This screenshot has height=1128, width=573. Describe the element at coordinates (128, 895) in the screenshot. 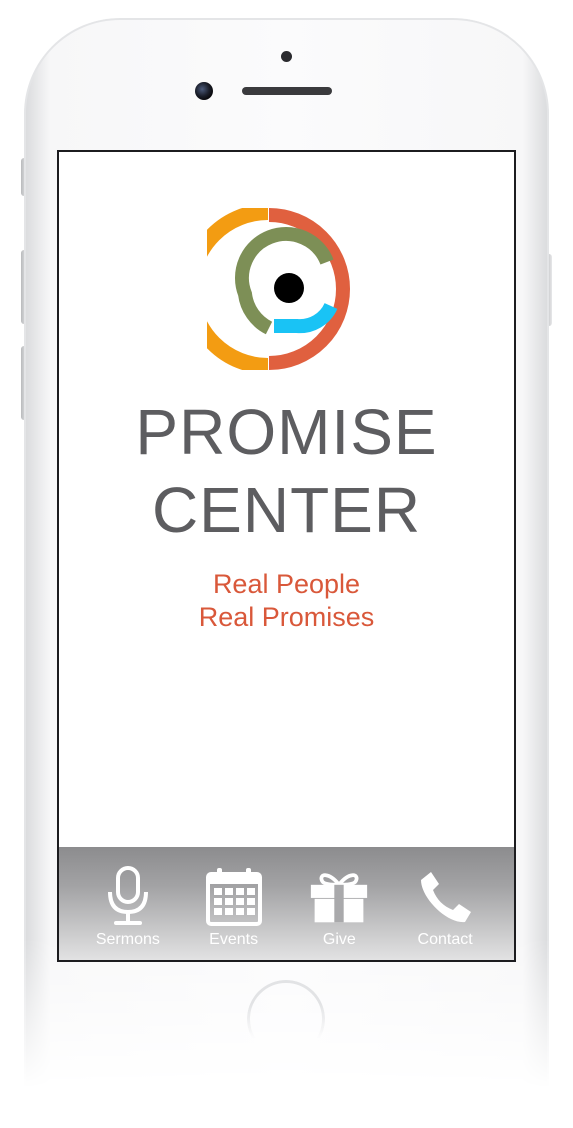

I see `microphone-icon` at that location.